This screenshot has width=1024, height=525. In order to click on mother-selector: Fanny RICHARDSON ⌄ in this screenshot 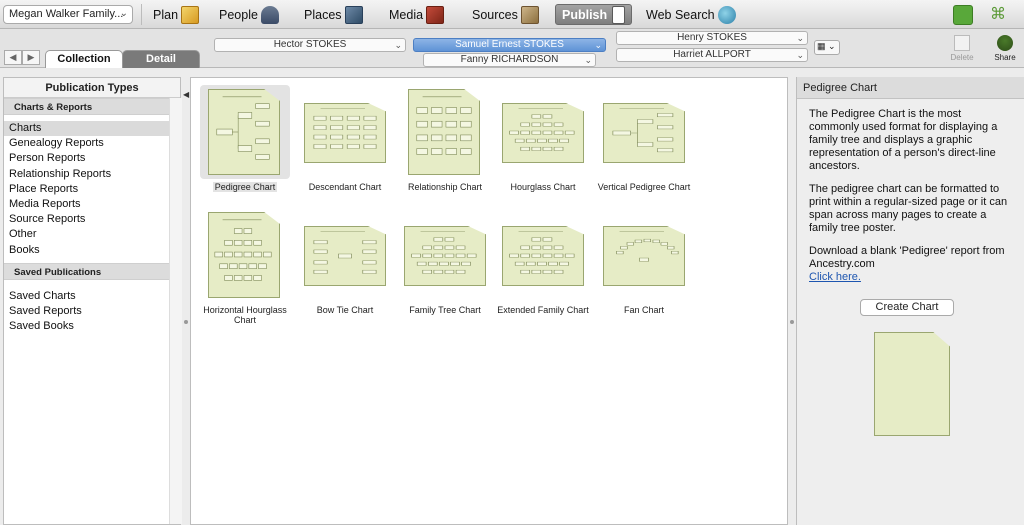, I will do `click(509, 60)`.